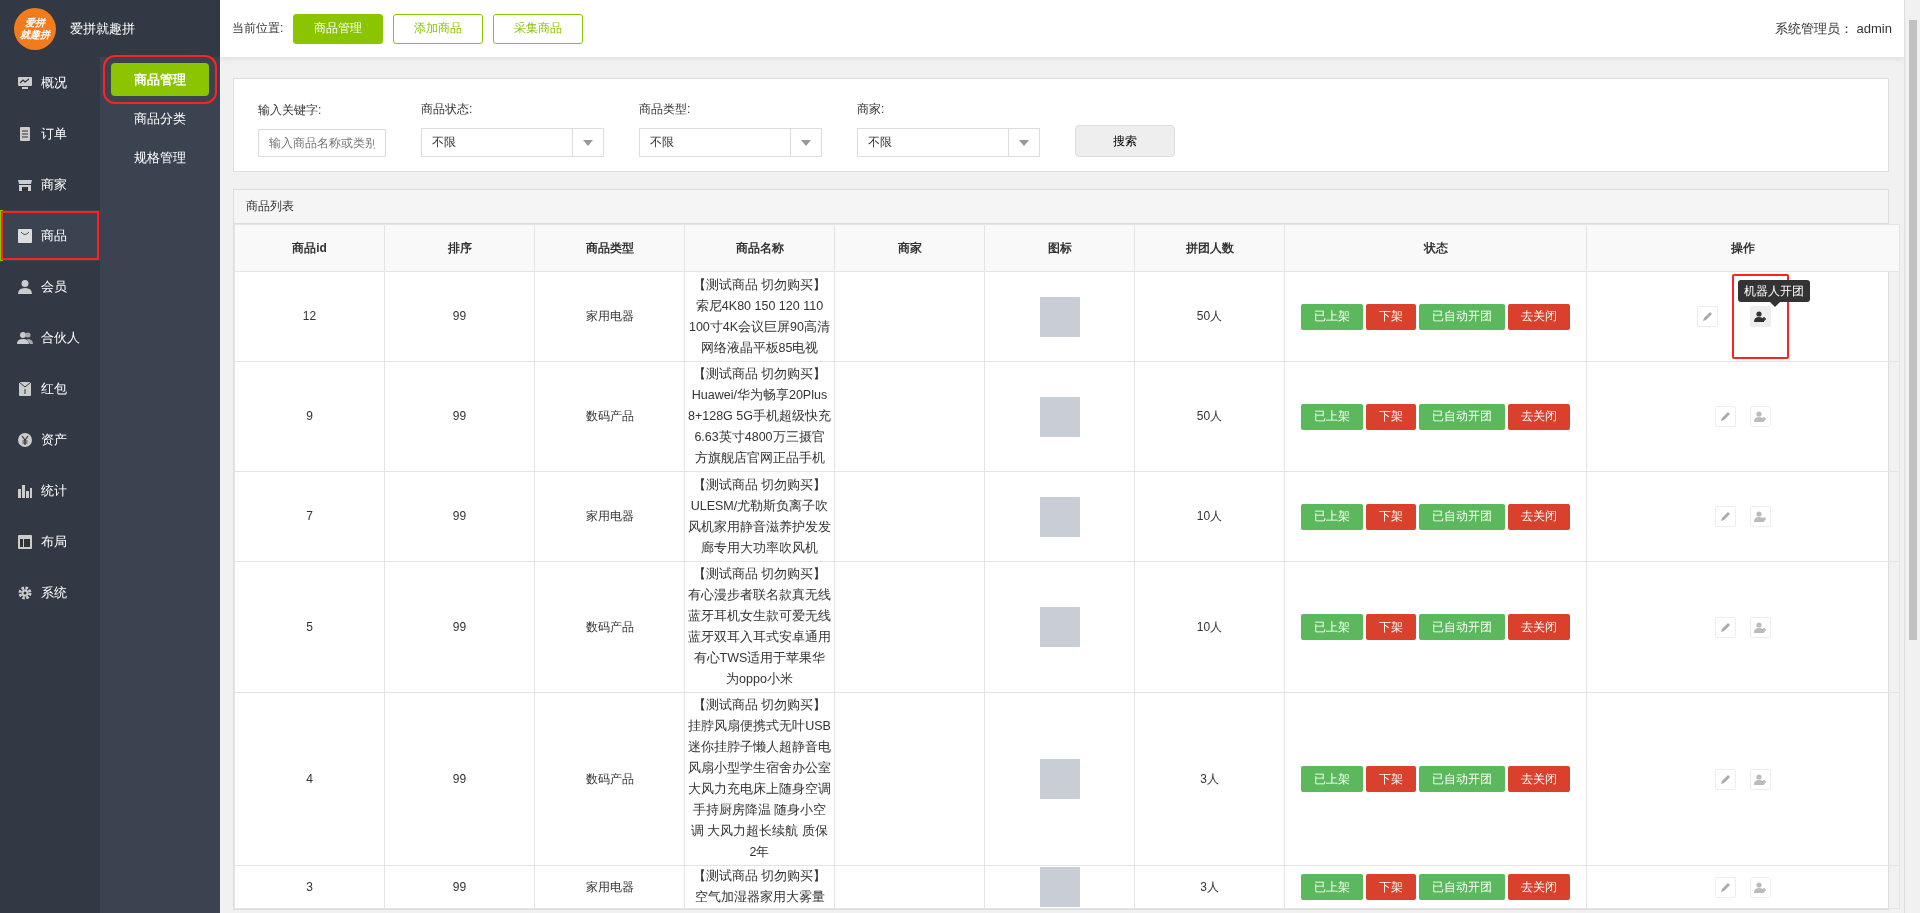  What do you see at coordinates (50, 388) in the screenshot?
I see `nav-item: 红包` at bounding box center [50, 388].